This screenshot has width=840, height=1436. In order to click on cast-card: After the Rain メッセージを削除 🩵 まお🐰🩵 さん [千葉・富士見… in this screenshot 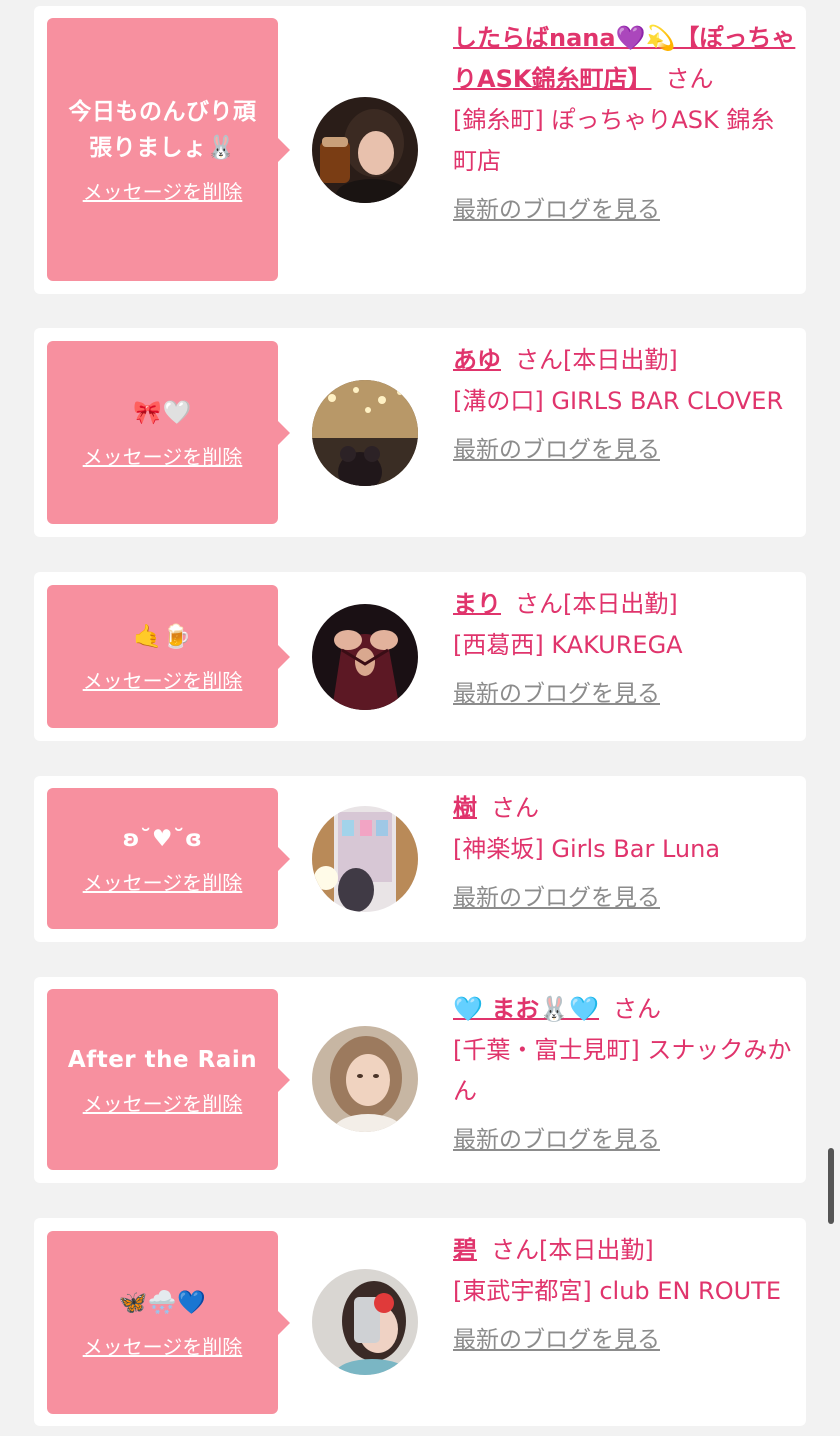, I will do `click(420, 1080)`.